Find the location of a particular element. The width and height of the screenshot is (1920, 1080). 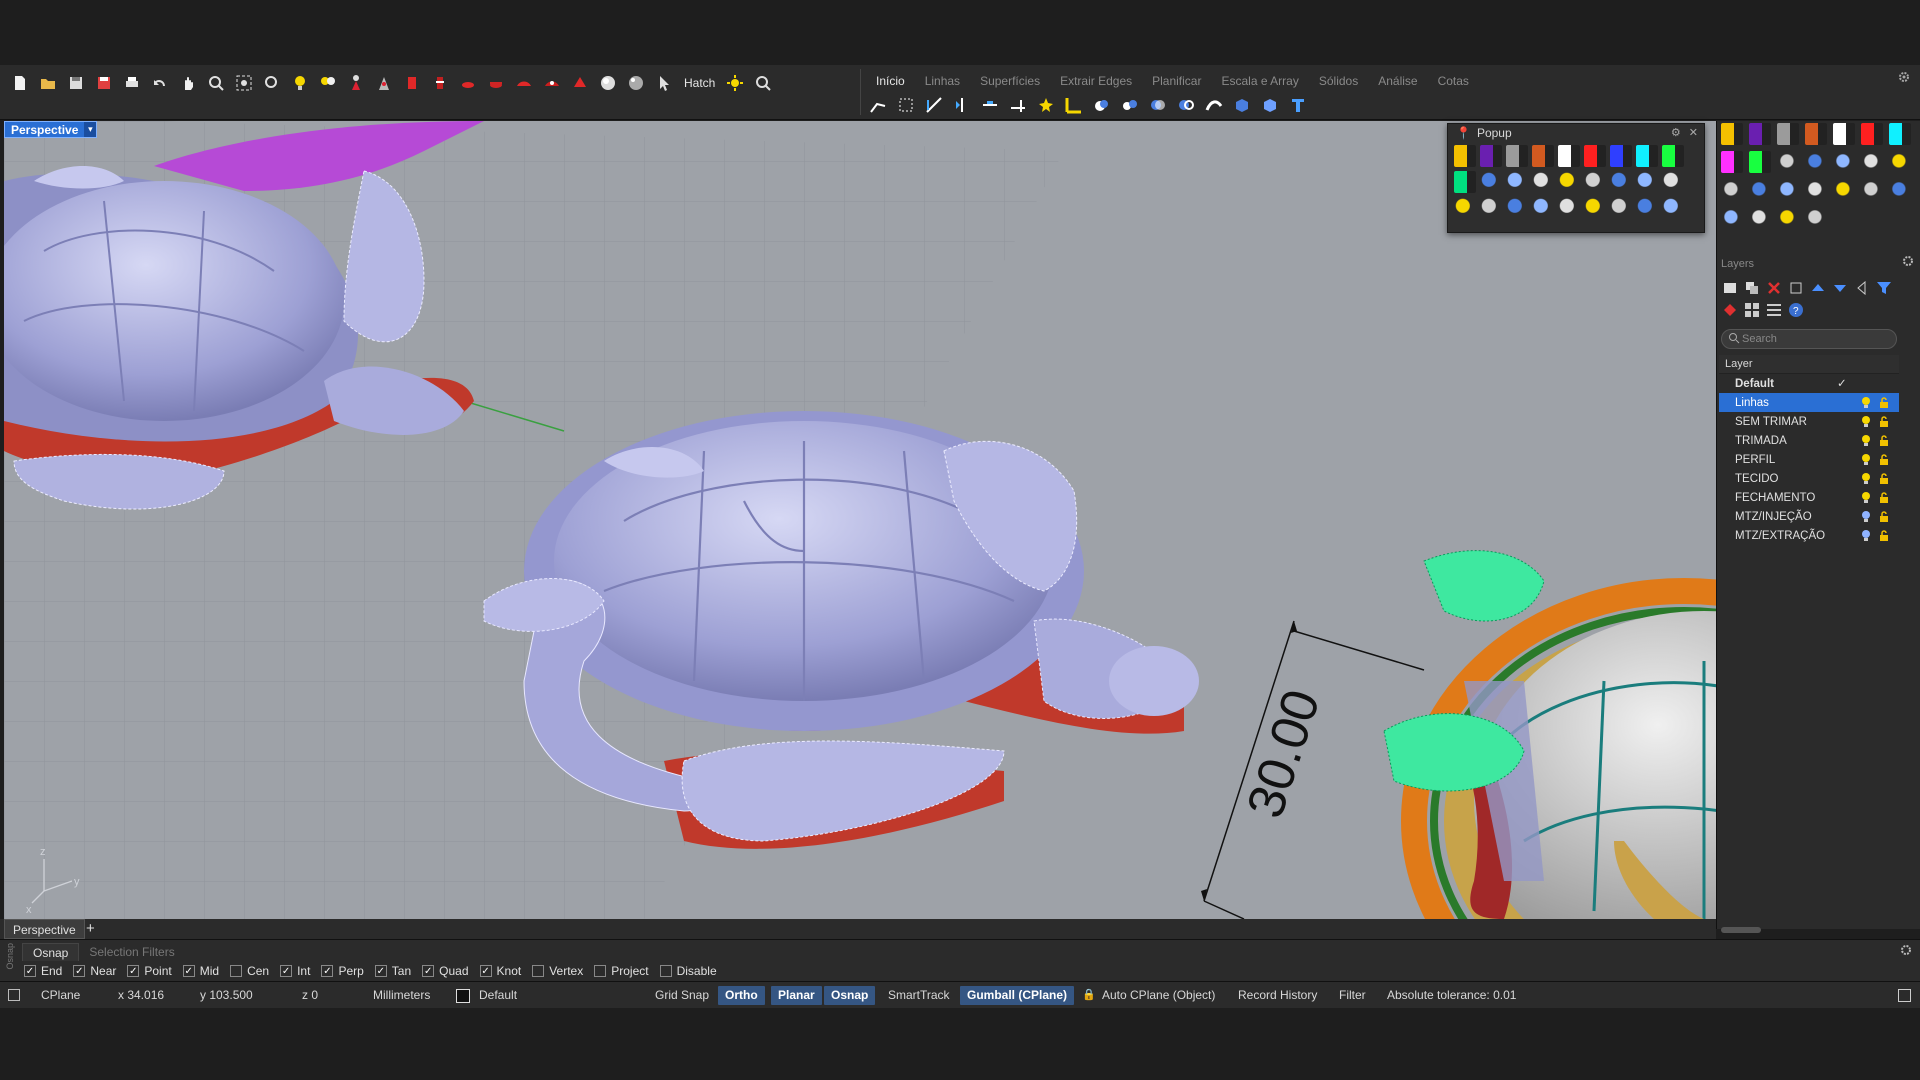

layer-column-header: Layer is located at coordinates (1809, 364).